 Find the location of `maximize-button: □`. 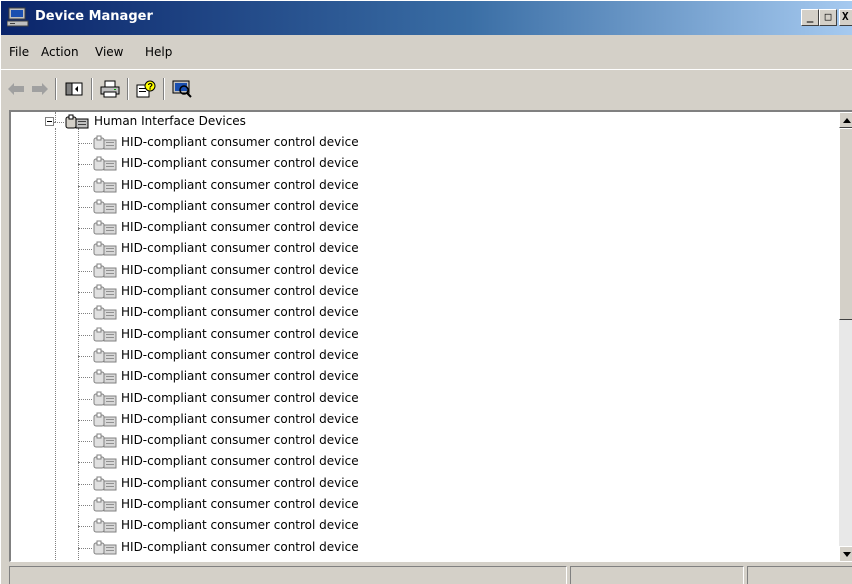

maximize-button: □ is located at coordinates (828, 17).